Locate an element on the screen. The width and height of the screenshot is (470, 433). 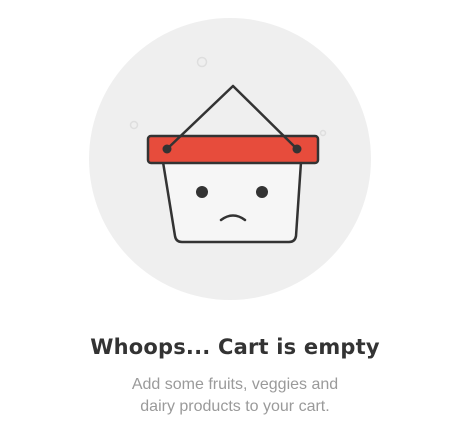
handle-rivet-left is located at coordinates (167, 149).